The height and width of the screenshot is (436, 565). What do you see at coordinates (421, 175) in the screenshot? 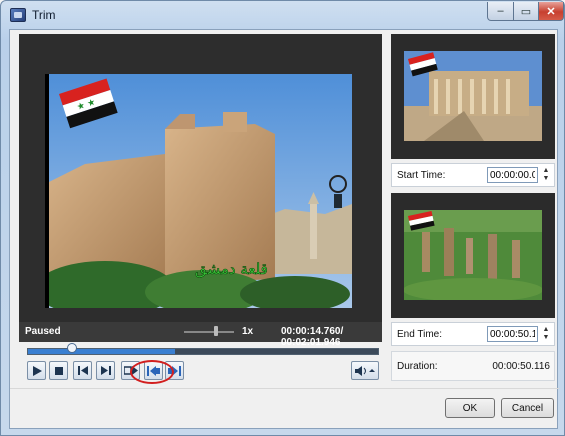
I see `start-time-label: Start Time:` at bounding box center [421, 175].